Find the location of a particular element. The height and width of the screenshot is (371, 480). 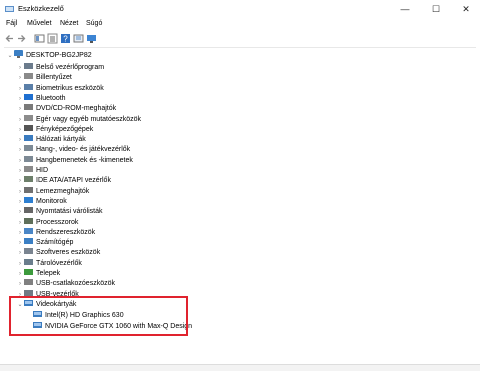

mouse-icon is located at coordinates (28, 117).